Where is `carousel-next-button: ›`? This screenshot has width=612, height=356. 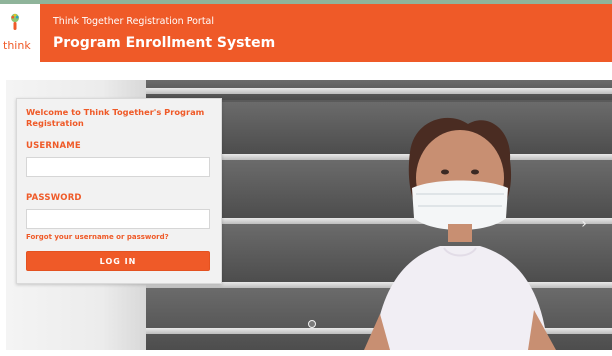 carousel-next-button: › is located at coordinates (584, 224).